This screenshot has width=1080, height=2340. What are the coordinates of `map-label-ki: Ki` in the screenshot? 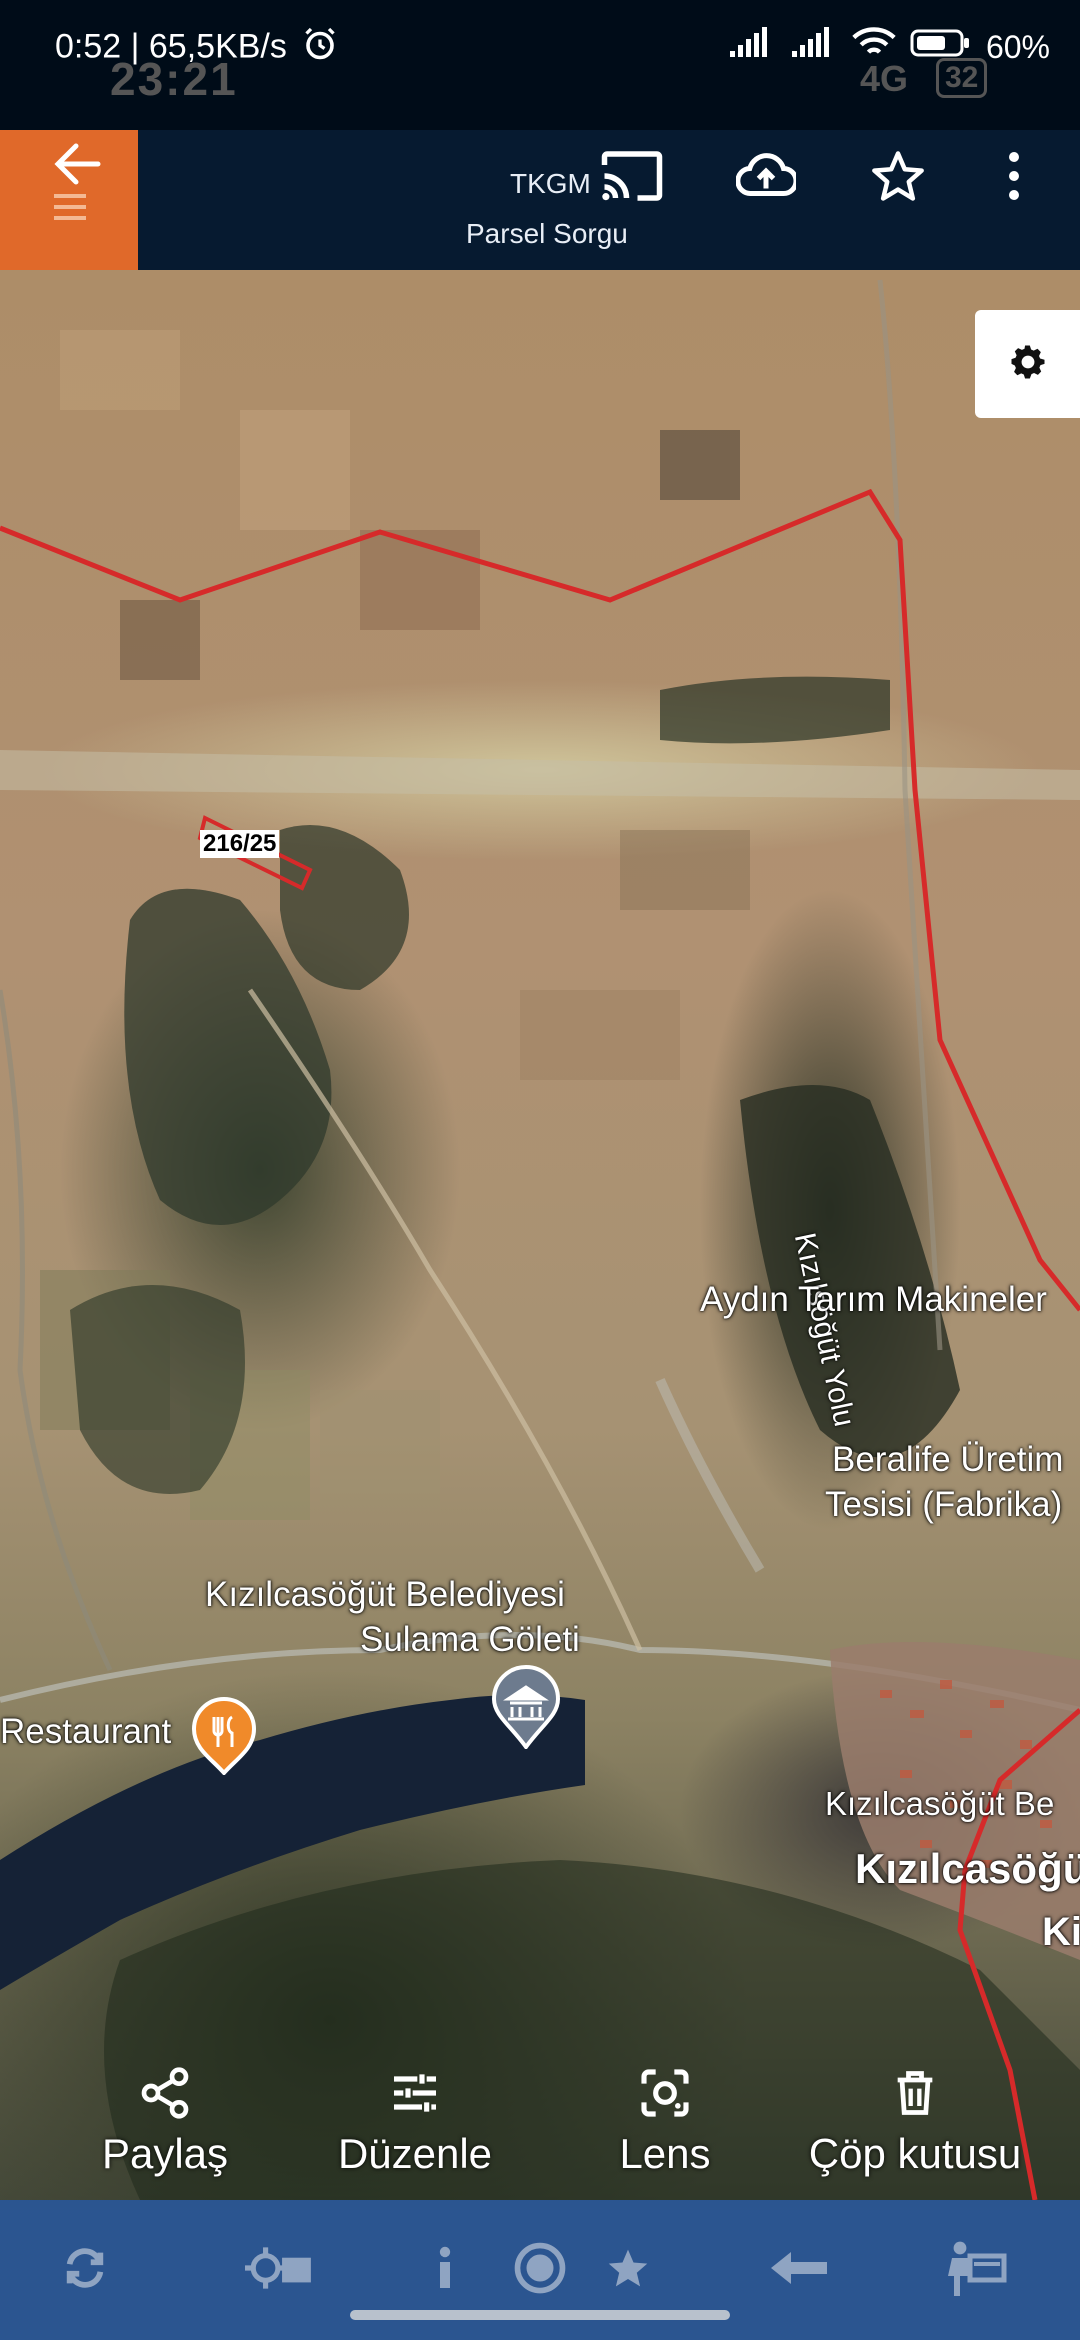 It's located at (1061, 1932).